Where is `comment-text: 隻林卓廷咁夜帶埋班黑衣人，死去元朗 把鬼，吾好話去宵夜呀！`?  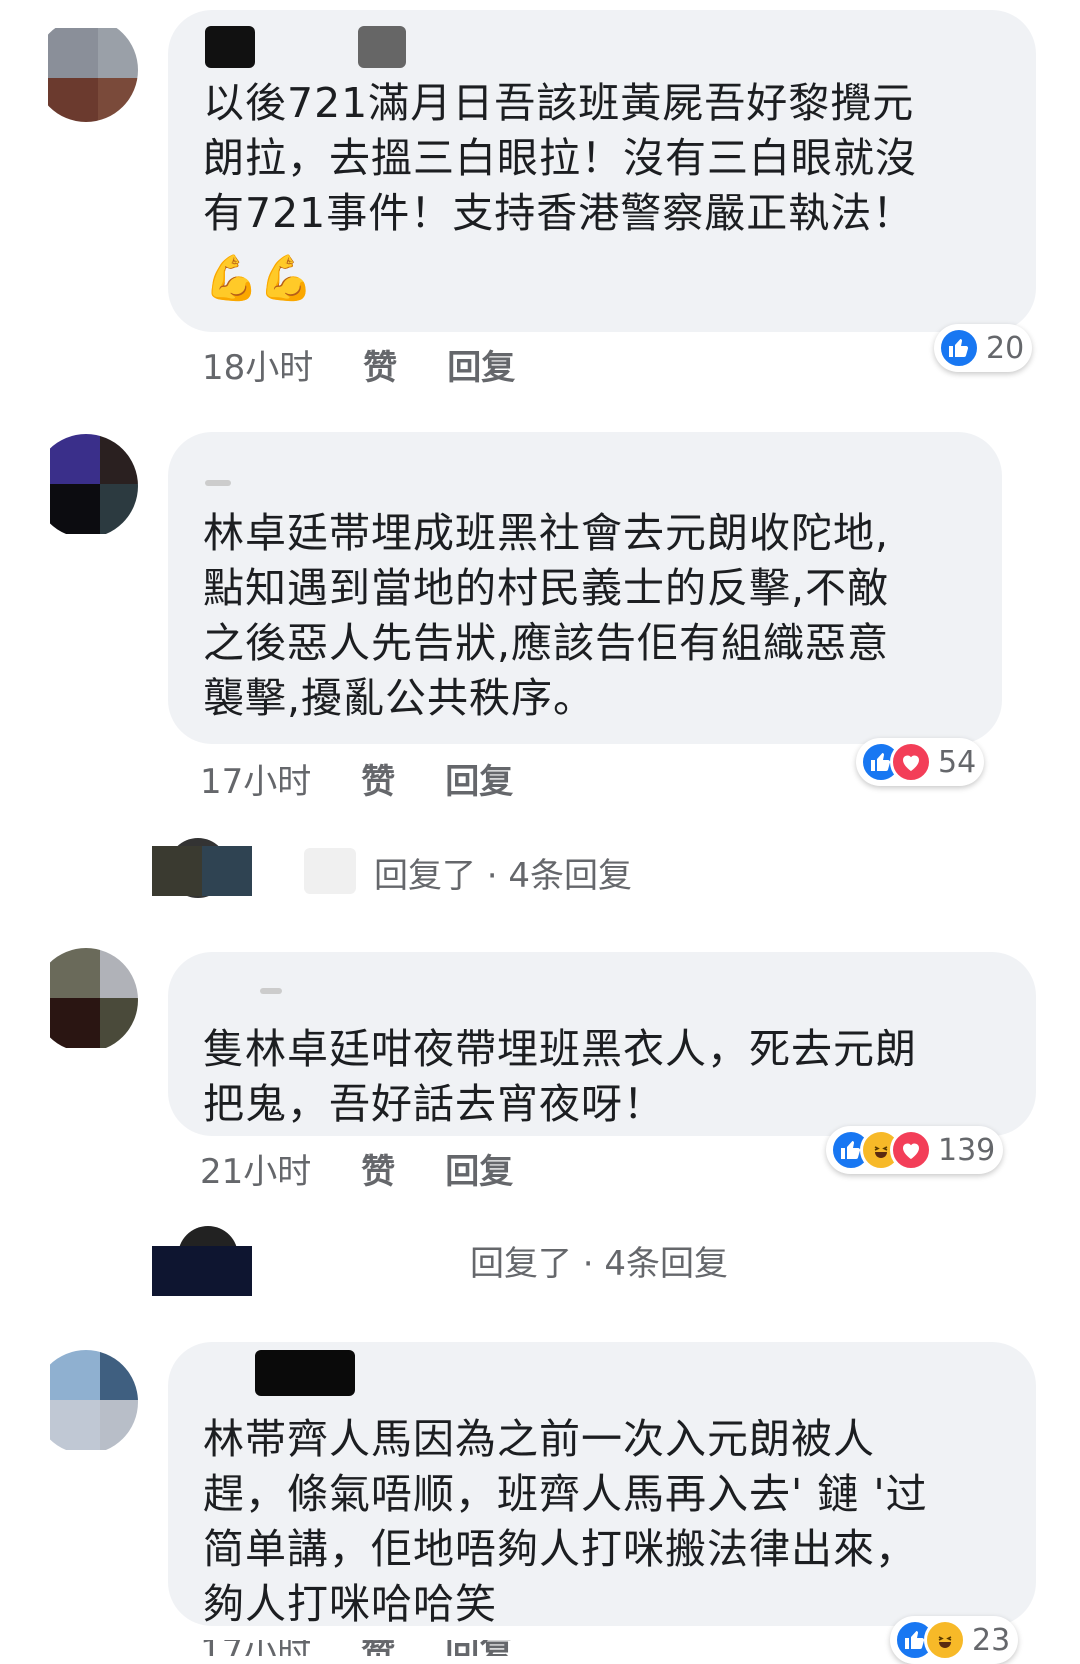
comment-text: 隻林卓廷咁夜帶埋班黑衣人，死去元朗 把鬼，吾好話去宵夜呀！ is located at coordinates (560, 1076).